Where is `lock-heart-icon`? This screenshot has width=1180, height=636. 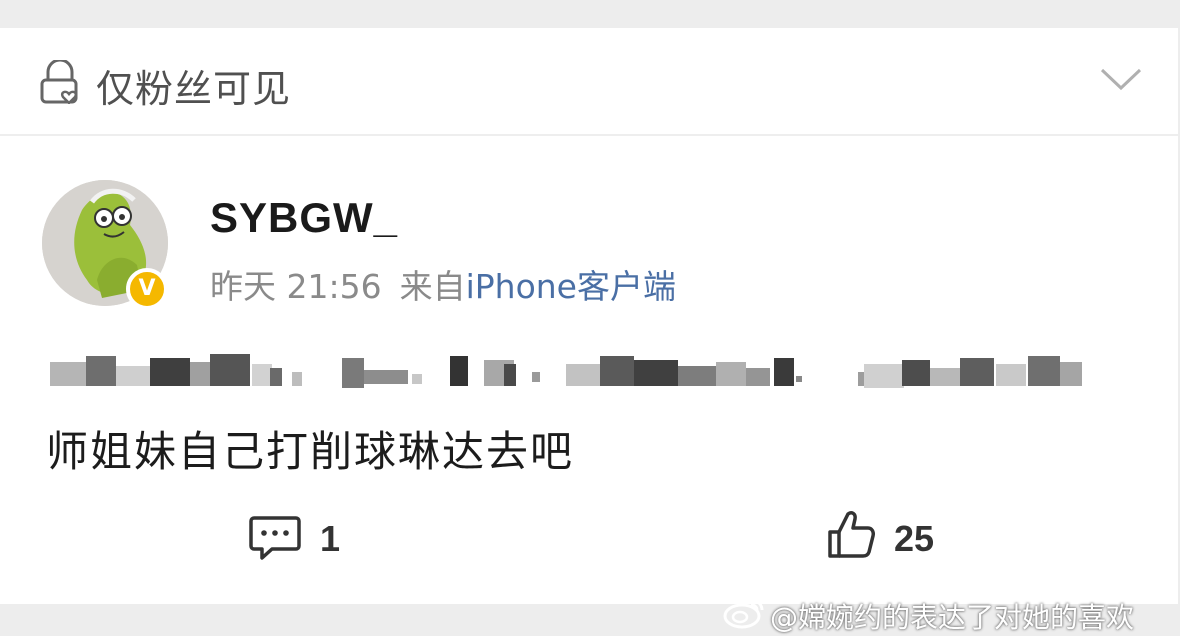 lock-heart-icon is located at coordinates (59, 82).